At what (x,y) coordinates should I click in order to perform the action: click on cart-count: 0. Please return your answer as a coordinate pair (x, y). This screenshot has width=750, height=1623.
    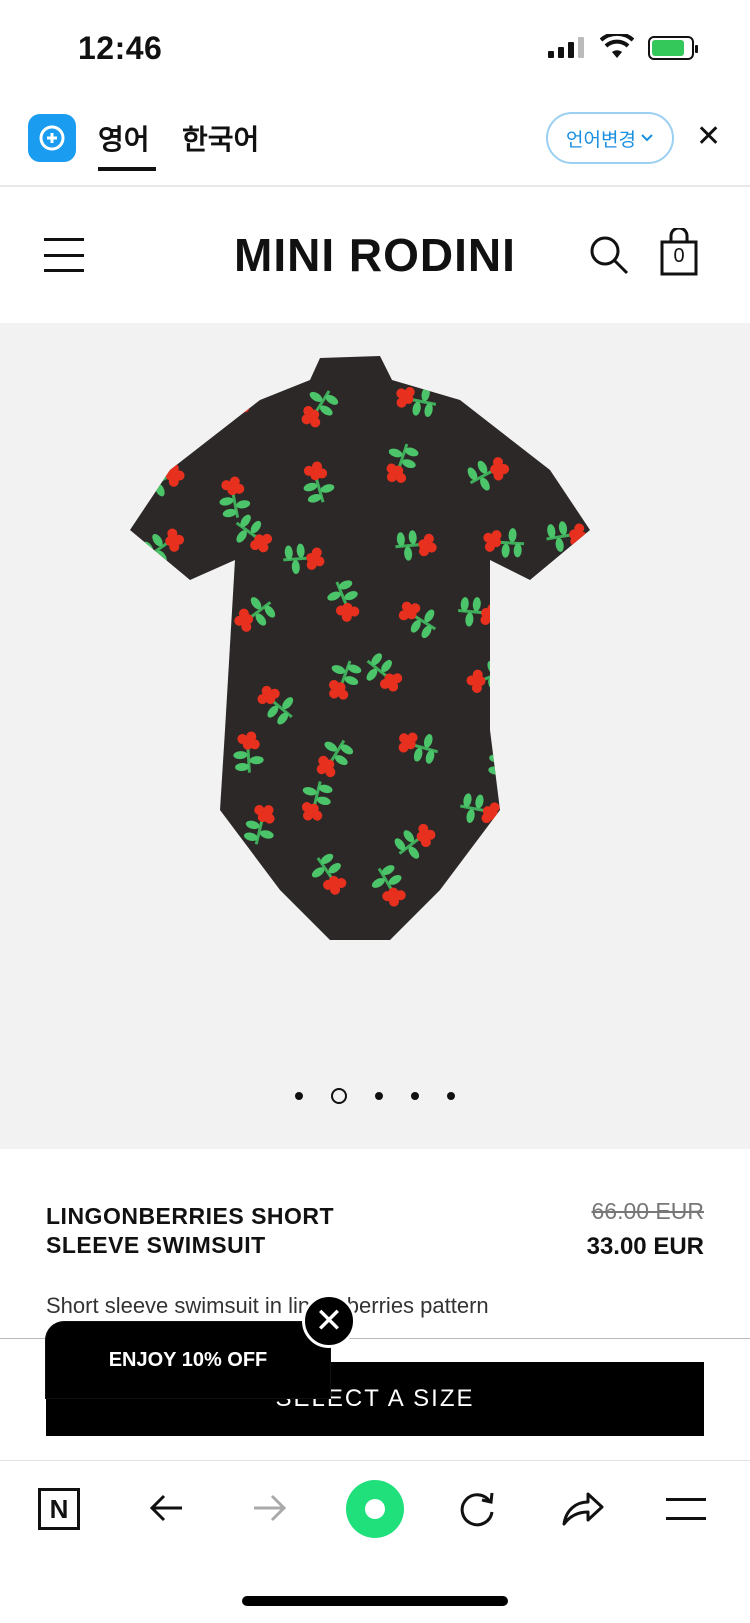
    Looking at the image, I should click on (679, 256).